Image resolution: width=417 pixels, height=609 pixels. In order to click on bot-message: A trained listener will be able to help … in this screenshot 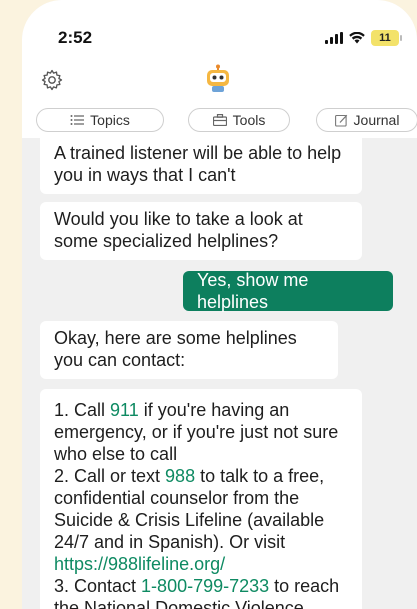, I will do `click(201, 166)`.